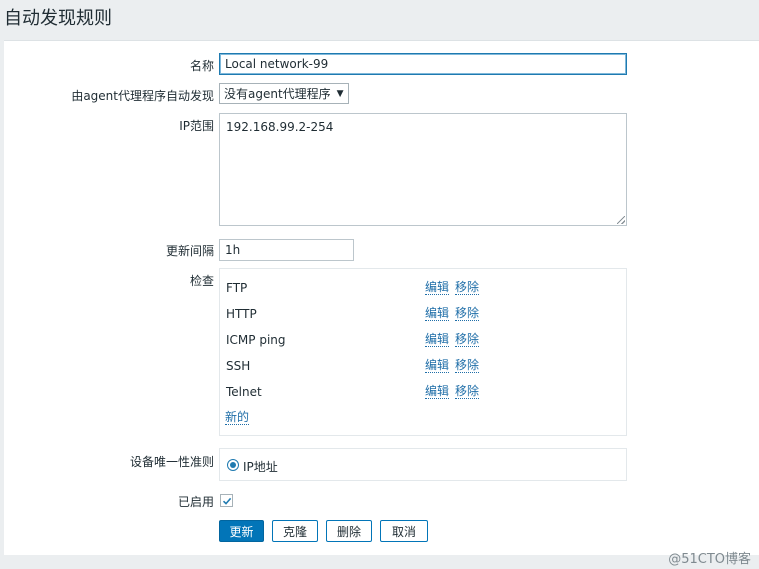 This screenshot has height=569, width=759. What do you see at coordinates (241, 531) in the screenshot?
I see `update-button: 更新` at bounding box center [241, 531].